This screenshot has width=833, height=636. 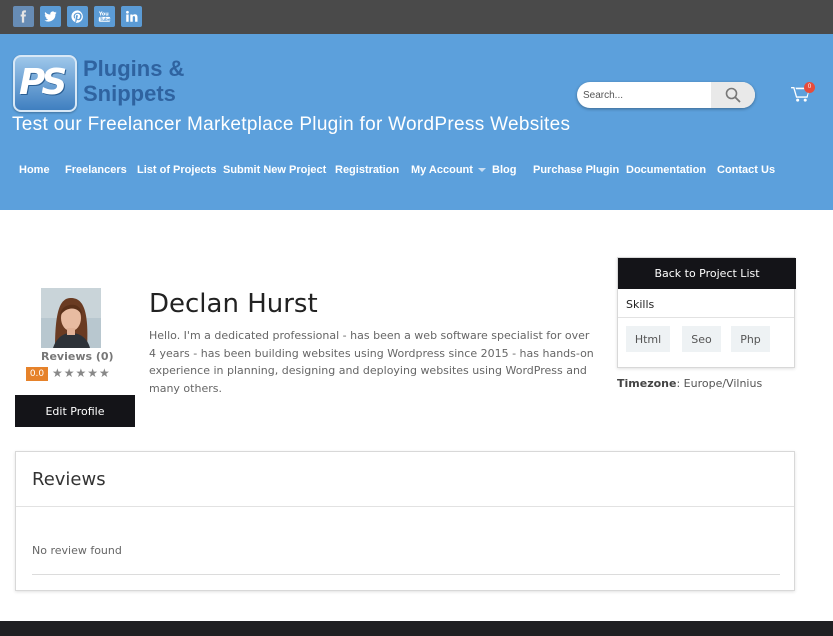 I want to click on nav-label: Submit New Project, so click(x=275, y=170).